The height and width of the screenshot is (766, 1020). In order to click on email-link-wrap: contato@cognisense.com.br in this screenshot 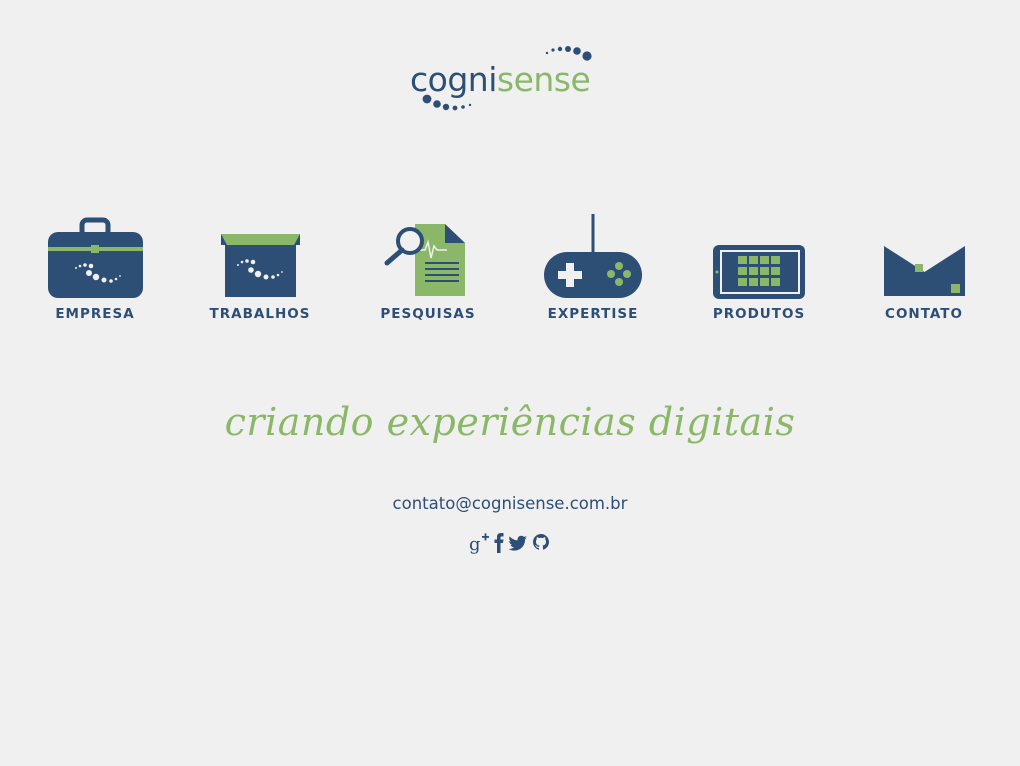, I will do `click(510, 503)`.